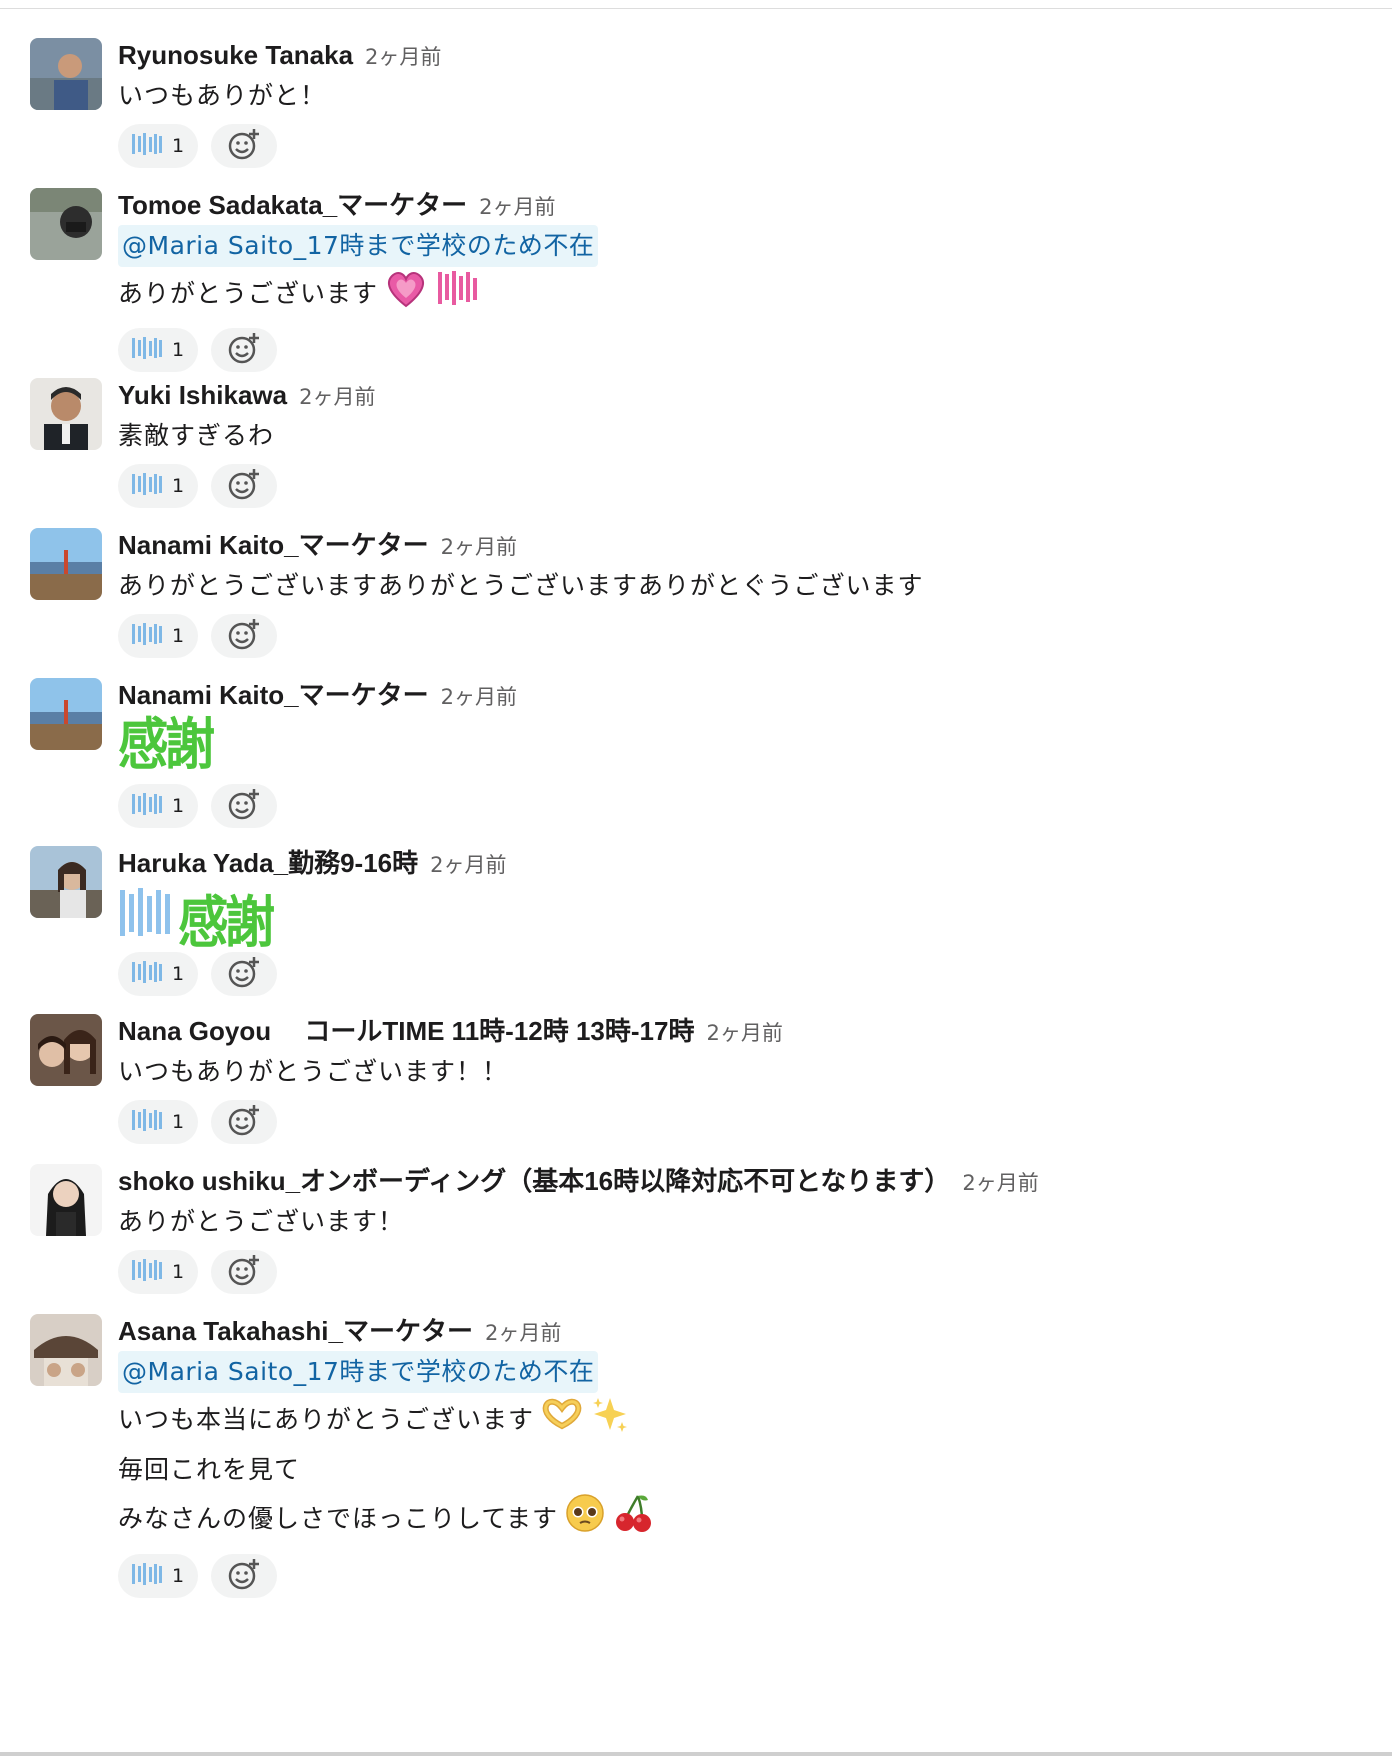 The height and width of the screenshot is (1756, 1392). What do you see at coordinates (313, 1071) in the screenshot?
I see `message-text: いつもありがとうございます！！` at bounding box center [313, 1071].